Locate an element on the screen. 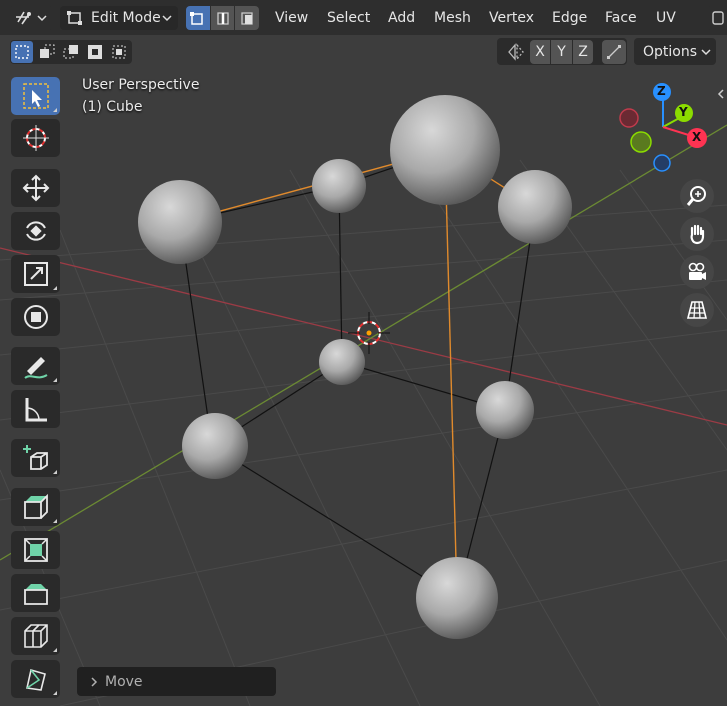 Image resolution: width=727 pixels, height=706 pixels. loop-cut-tool is located at coordinates (35, 636).